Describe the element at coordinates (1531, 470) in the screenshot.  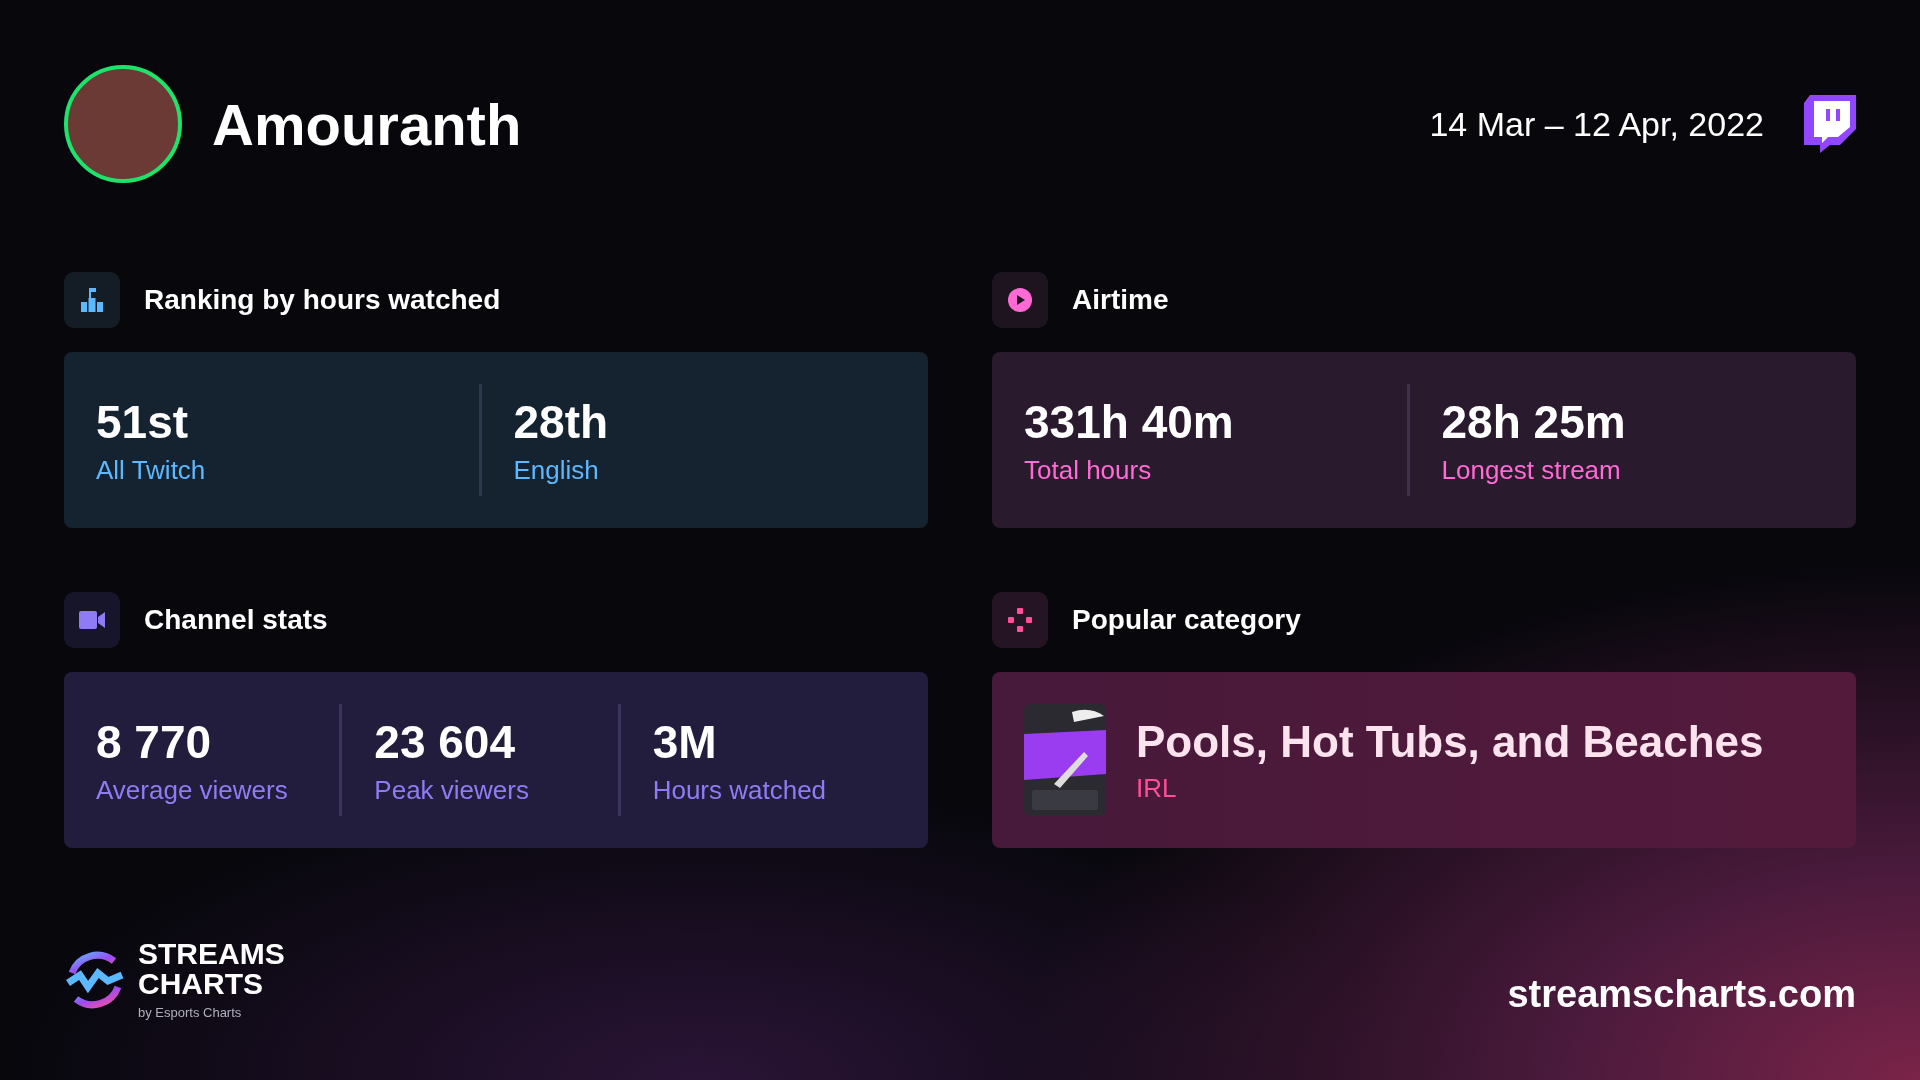
I see `stat-label: Longest stream` at that location.